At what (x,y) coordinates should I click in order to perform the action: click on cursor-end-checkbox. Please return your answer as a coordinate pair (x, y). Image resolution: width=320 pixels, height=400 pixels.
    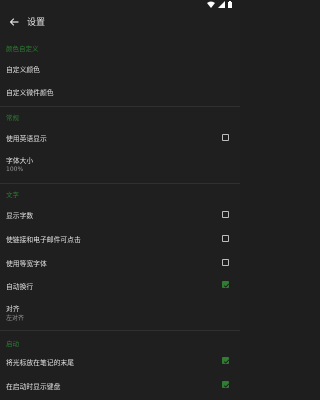
    Looking at the image, I should click on (226, 360).